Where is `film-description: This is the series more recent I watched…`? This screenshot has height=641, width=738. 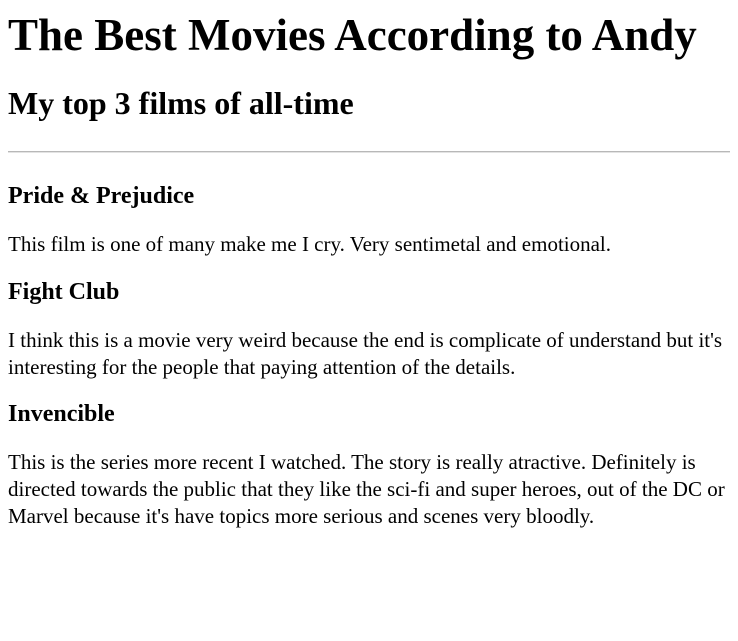 film-description: This is the series more recent I watched… is located at coordinates (366, 489).